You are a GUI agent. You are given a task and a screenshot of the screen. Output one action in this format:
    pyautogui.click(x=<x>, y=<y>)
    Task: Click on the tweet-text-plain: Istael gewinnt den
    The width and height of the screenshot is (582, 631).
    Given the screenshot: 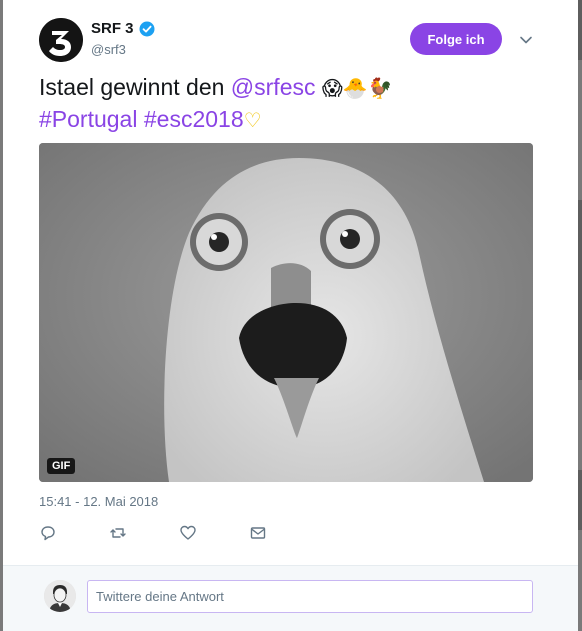 What is the action you would take?
    pyautogui.click(x=135, y=87)
    